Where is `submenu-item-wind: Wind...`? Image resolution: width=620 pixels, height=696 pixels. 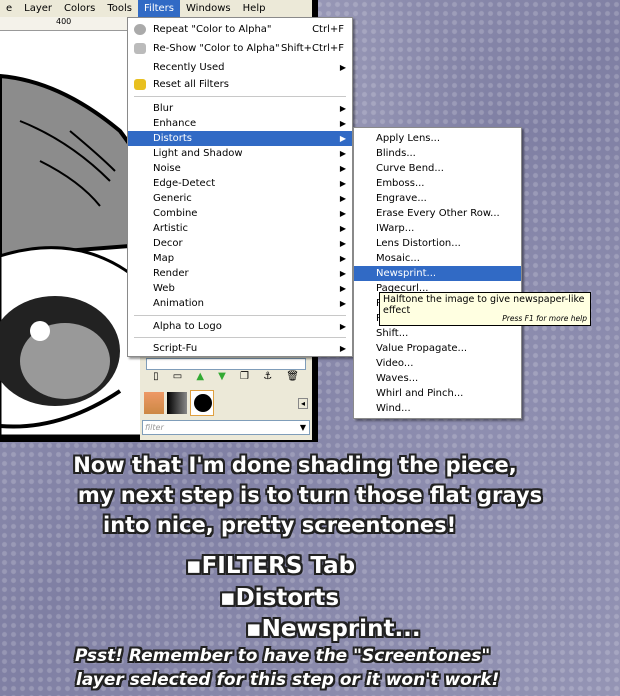 submenu-item-wind: Wind... is located at coordinates (437, 408).